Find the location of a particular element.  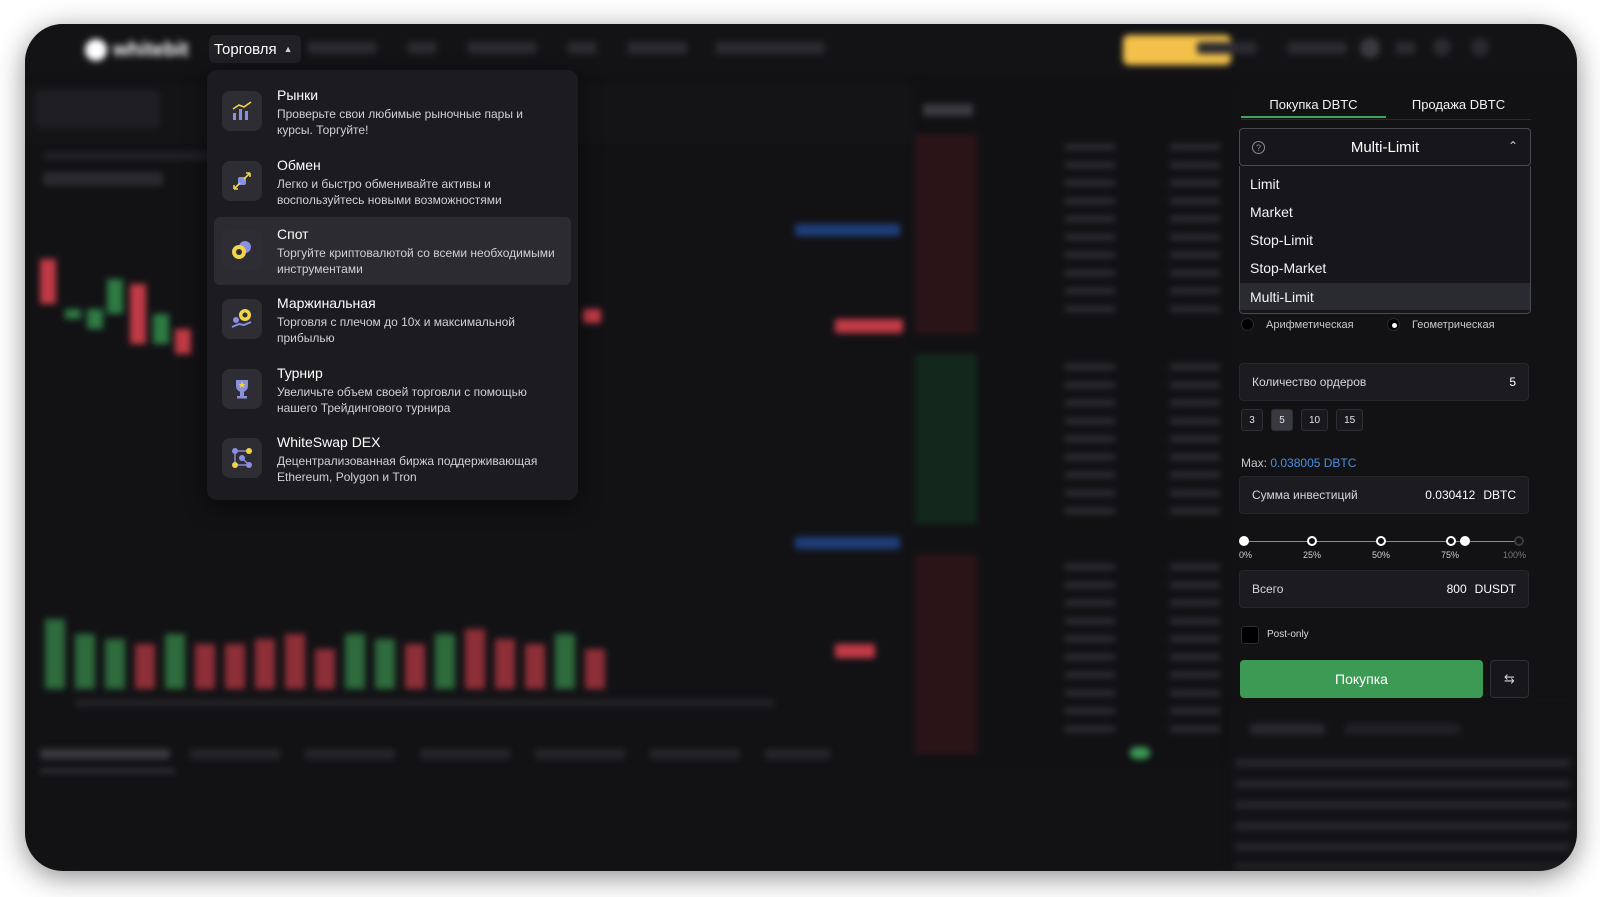

total-value: 800 is located at coordinates (1456, 589).